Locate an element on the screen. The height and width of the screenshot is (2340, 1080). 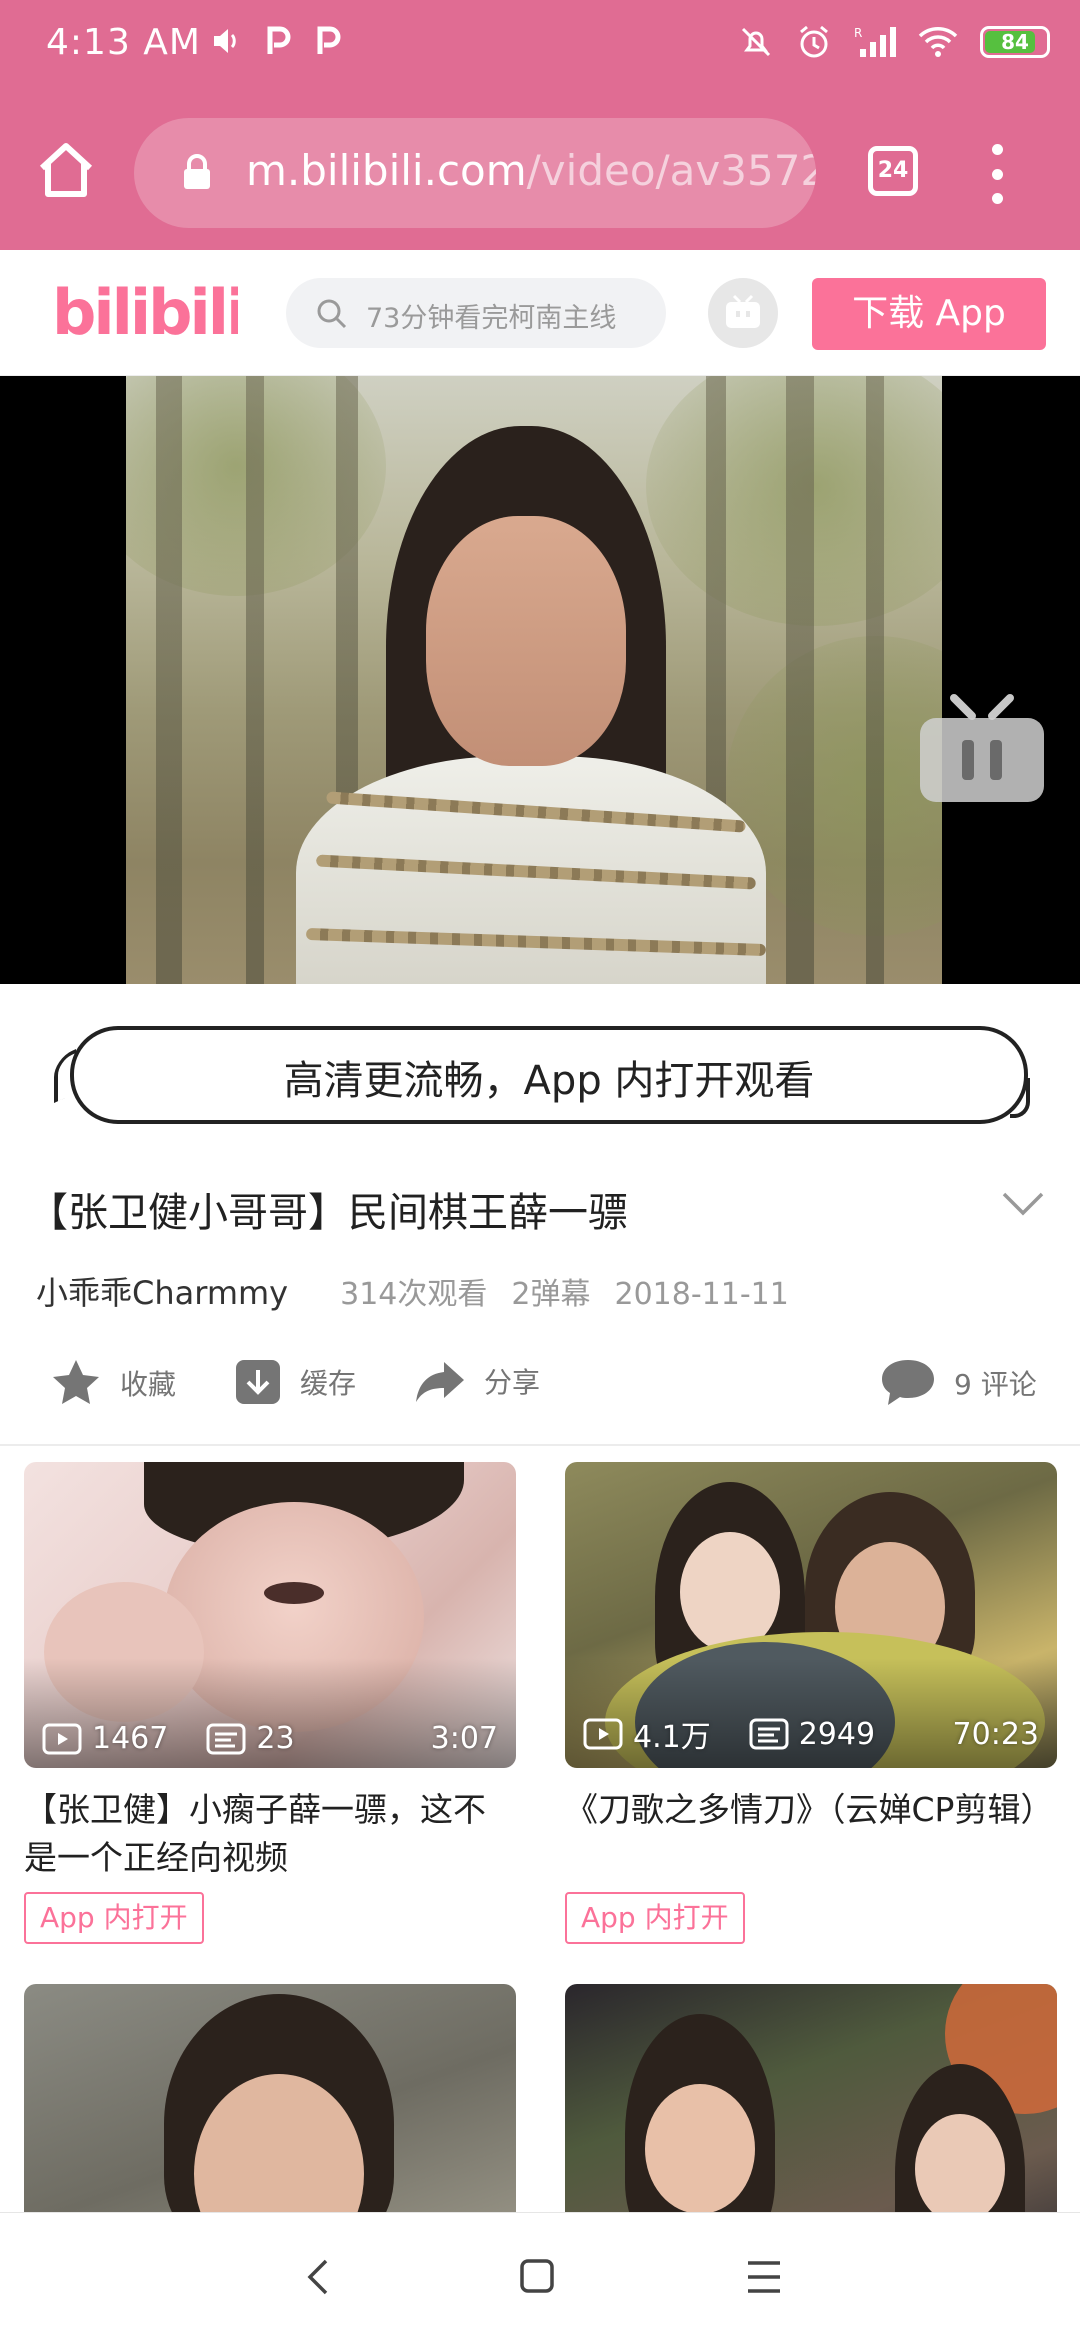
danmaku-count: 2弹幕 is located at coordinates (551, 1294).